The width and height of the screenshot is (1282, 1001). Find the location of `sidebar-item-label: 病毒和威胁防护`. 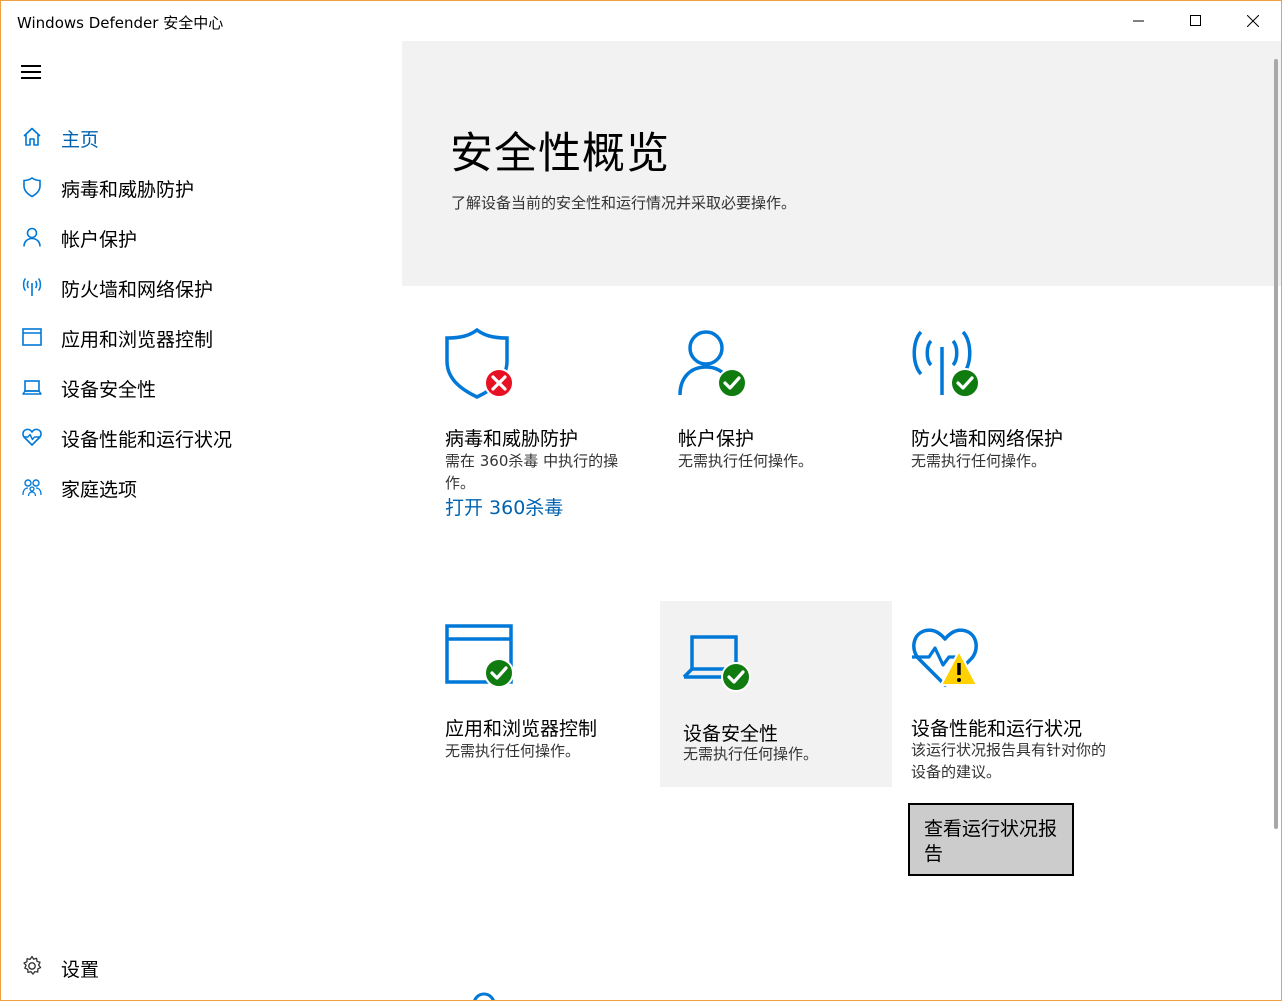

sidebar-item-label: 病毒和威胁防护 is located at coordinates (128, 190).